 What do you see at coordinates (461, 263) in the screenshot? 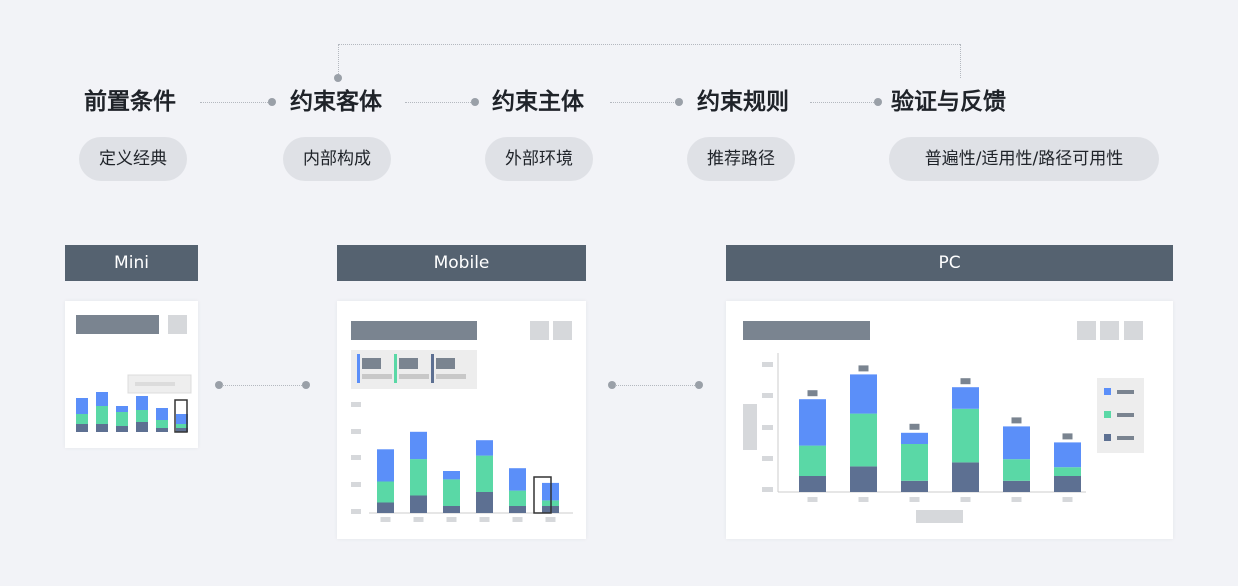
I see `device-header-mobile: Mobile` at bounding box center [461, 263].